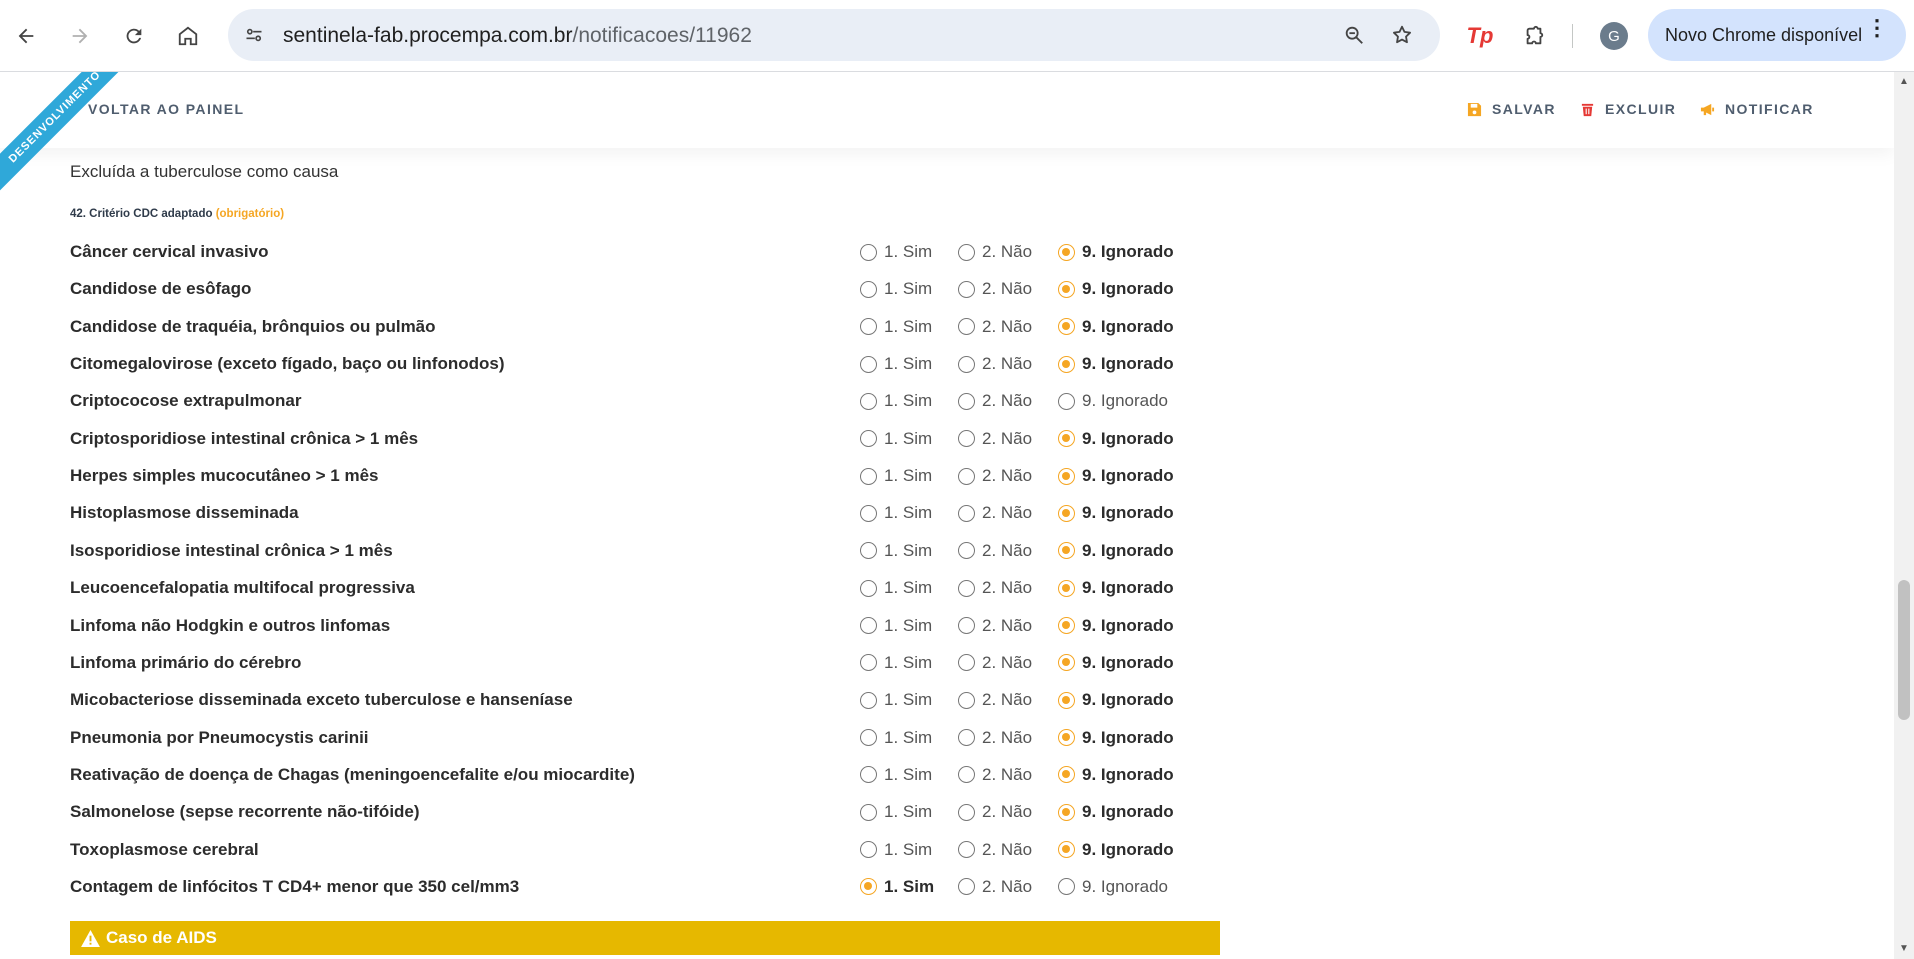 The width and height of the screenshot is (1914, 959). Describe the element at coordinates (1614, 36) in the screenshot. I see `profile-avatar: G` at that location.